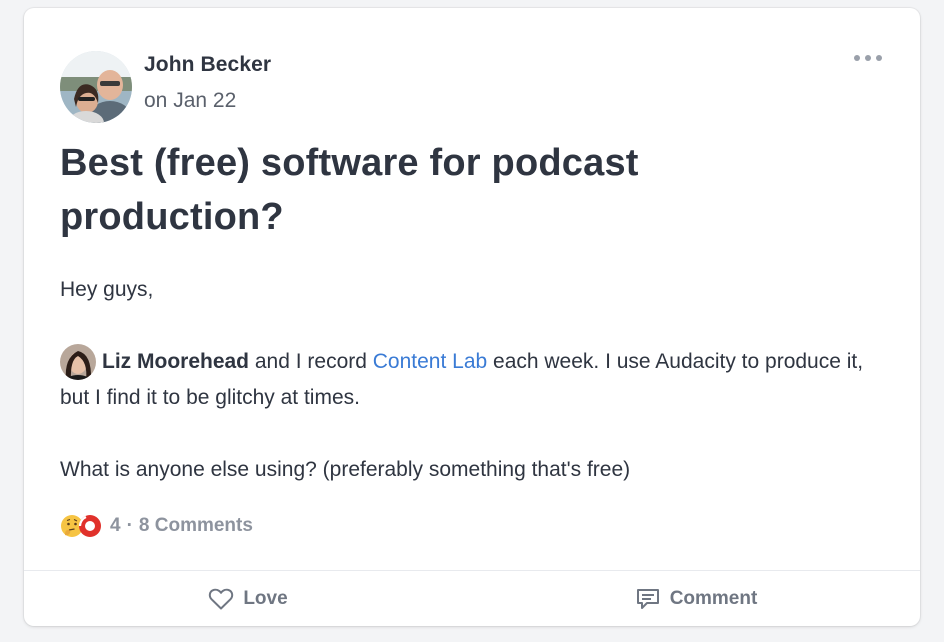  What do you see at coordinates (430, 361) in the screenshot?
I see `content-lab-link: Content Lab` at bounding box center [430, 361].